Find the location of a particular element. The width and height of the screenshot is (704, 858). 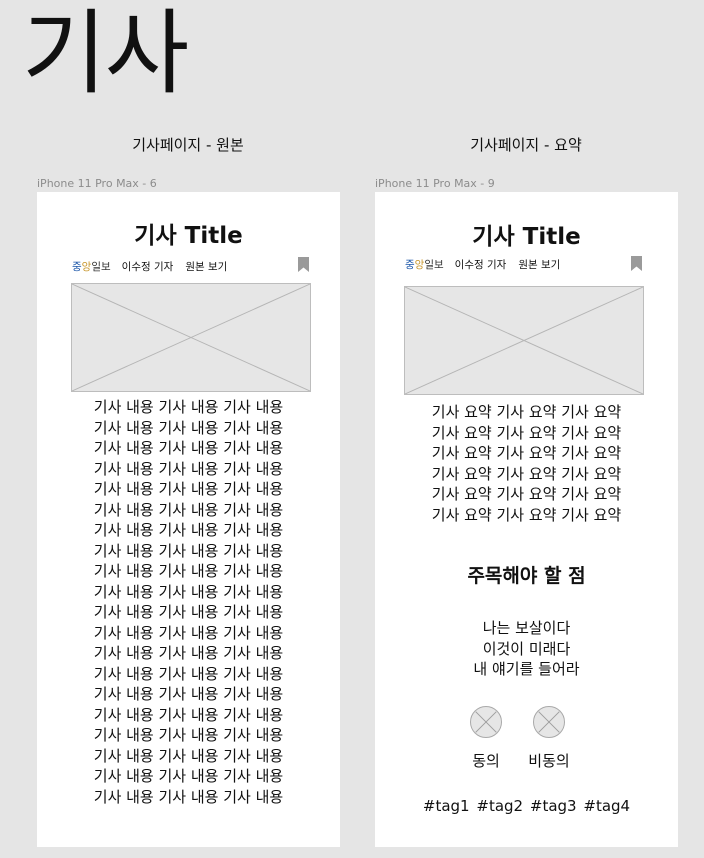

agree-button is located at coordinates (486, 722).